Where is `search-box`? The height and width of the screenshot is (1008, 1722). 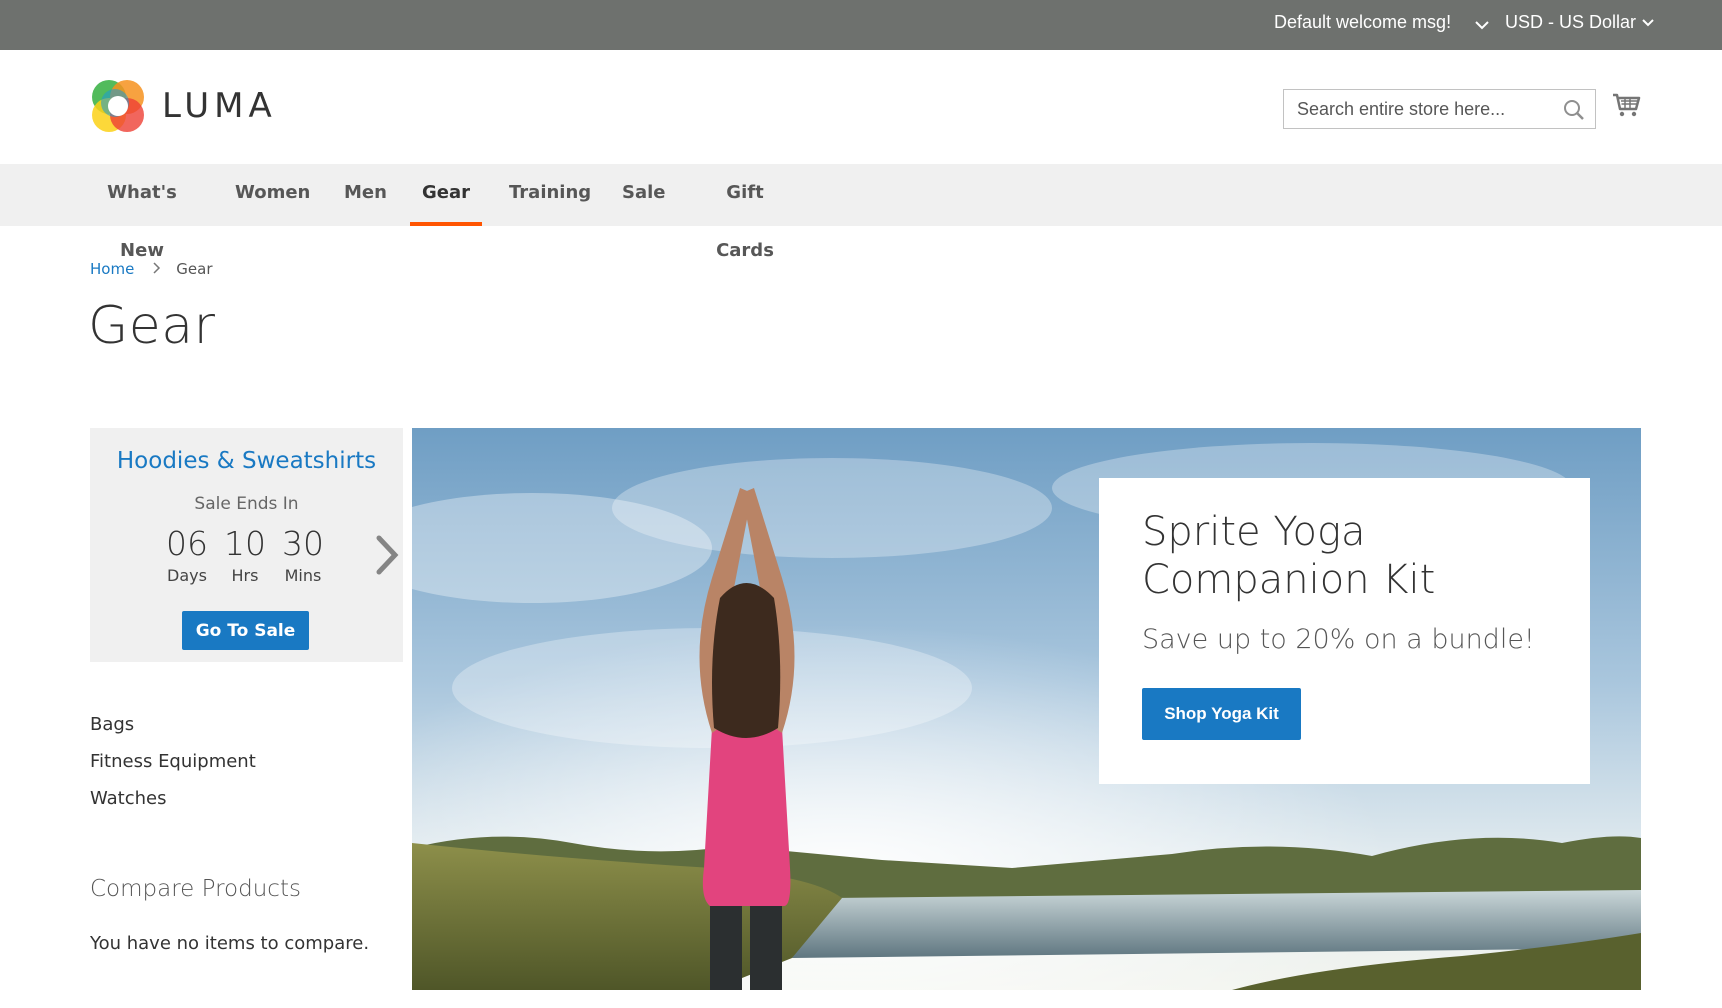 search-box is located at coordinates (1439, 109).